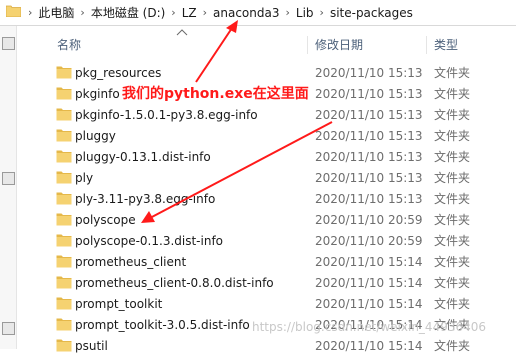 The image size is (516, 357). Describe the element at coordinates (369, 327) in the screenshot. I see `watermark: https://blog.csdn.net/weixin_44936406` at that location.